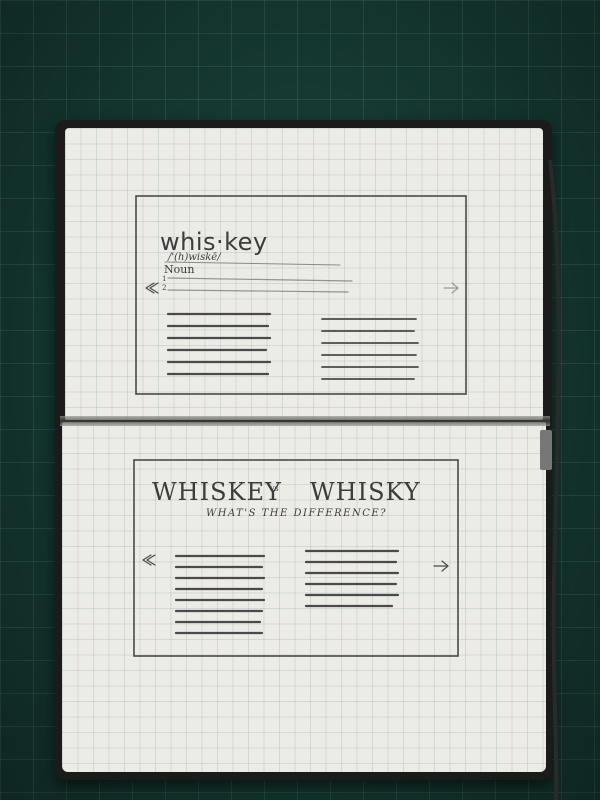 The width and height of the screenshot is (600, 800). Describe the element at coordinates (179, 269) in the screenshot. I see `part-of-speech-label: Noun` at that location.